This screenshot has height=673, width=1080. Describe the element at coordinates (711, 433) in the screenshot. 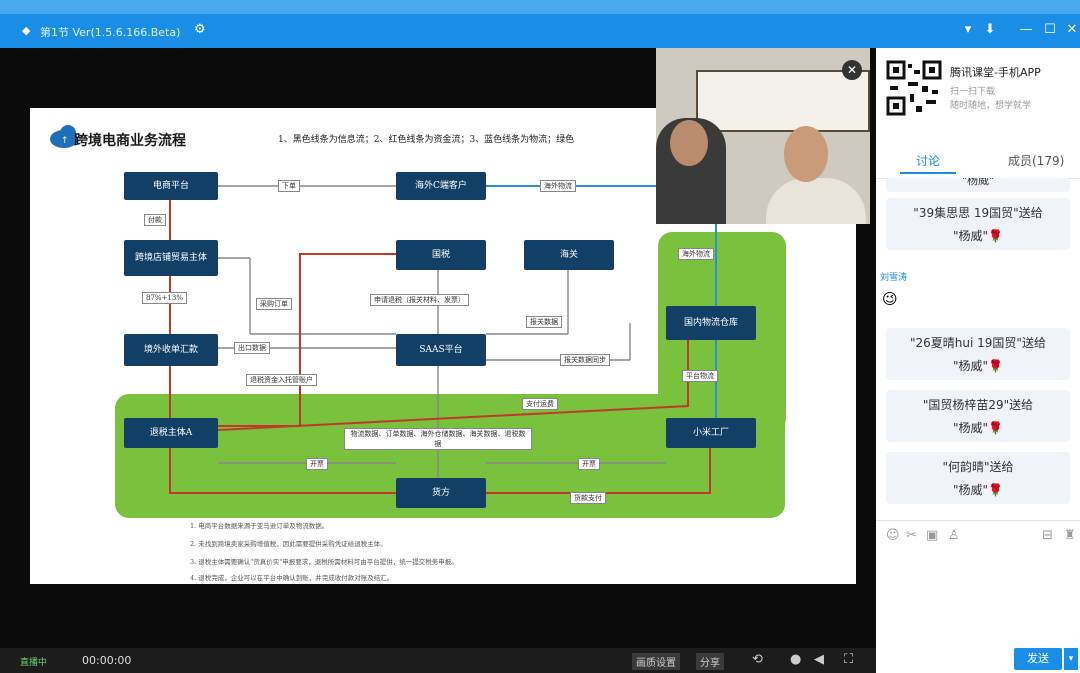

I see `node-factory: 小米工厂` at that location.